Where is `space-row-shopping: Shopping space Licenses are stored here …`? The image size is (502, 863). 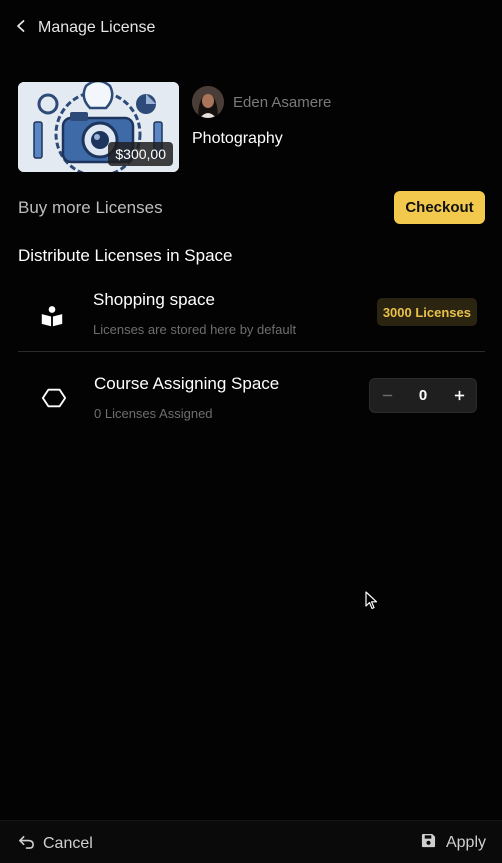 space-row-shopping: Shopping space Licenses are stored here … is located at coordinates (251, 316).